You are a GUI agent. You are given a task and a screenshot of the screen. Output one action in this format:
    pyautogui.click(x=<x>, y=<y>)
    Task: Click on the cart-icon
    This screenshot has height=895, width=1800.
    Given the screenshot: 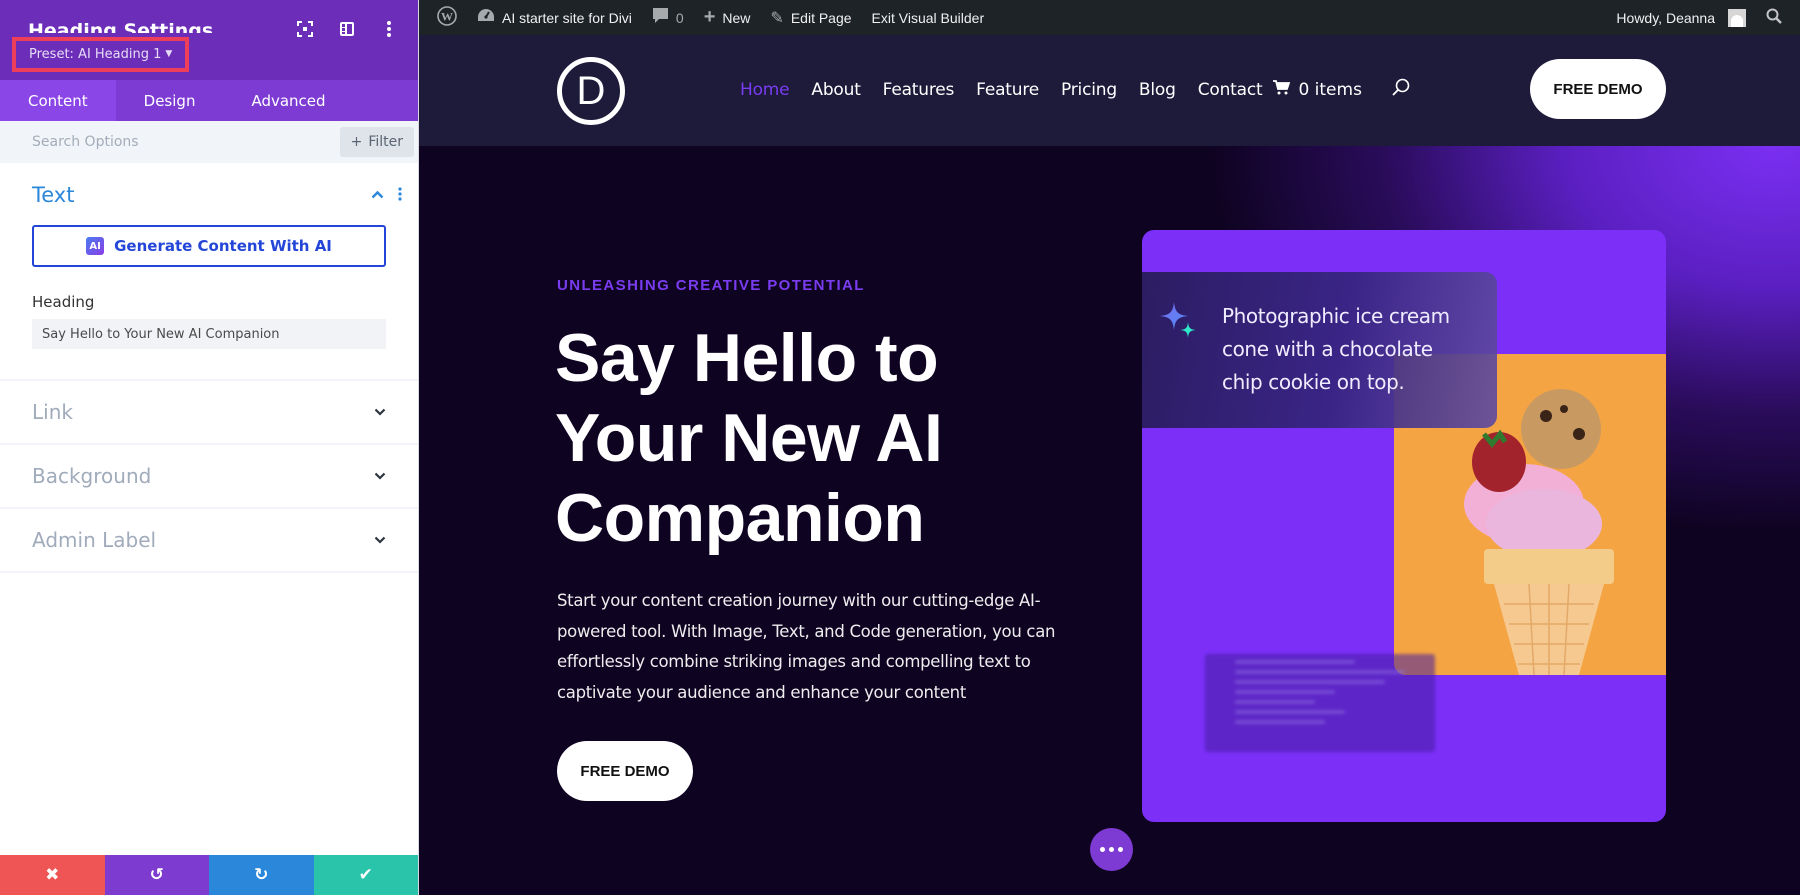 What is the action you would take?
    pyautogui.click(x=1282, y=89)
    